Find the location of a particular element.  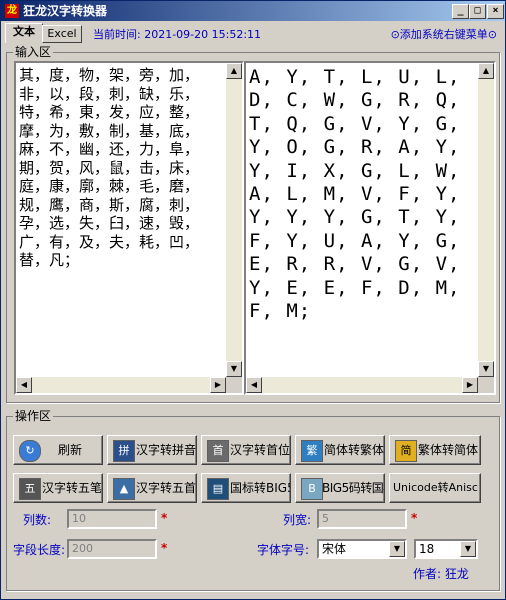

trad-to-simp-icon: 简 is located at coordinates (406, 451).